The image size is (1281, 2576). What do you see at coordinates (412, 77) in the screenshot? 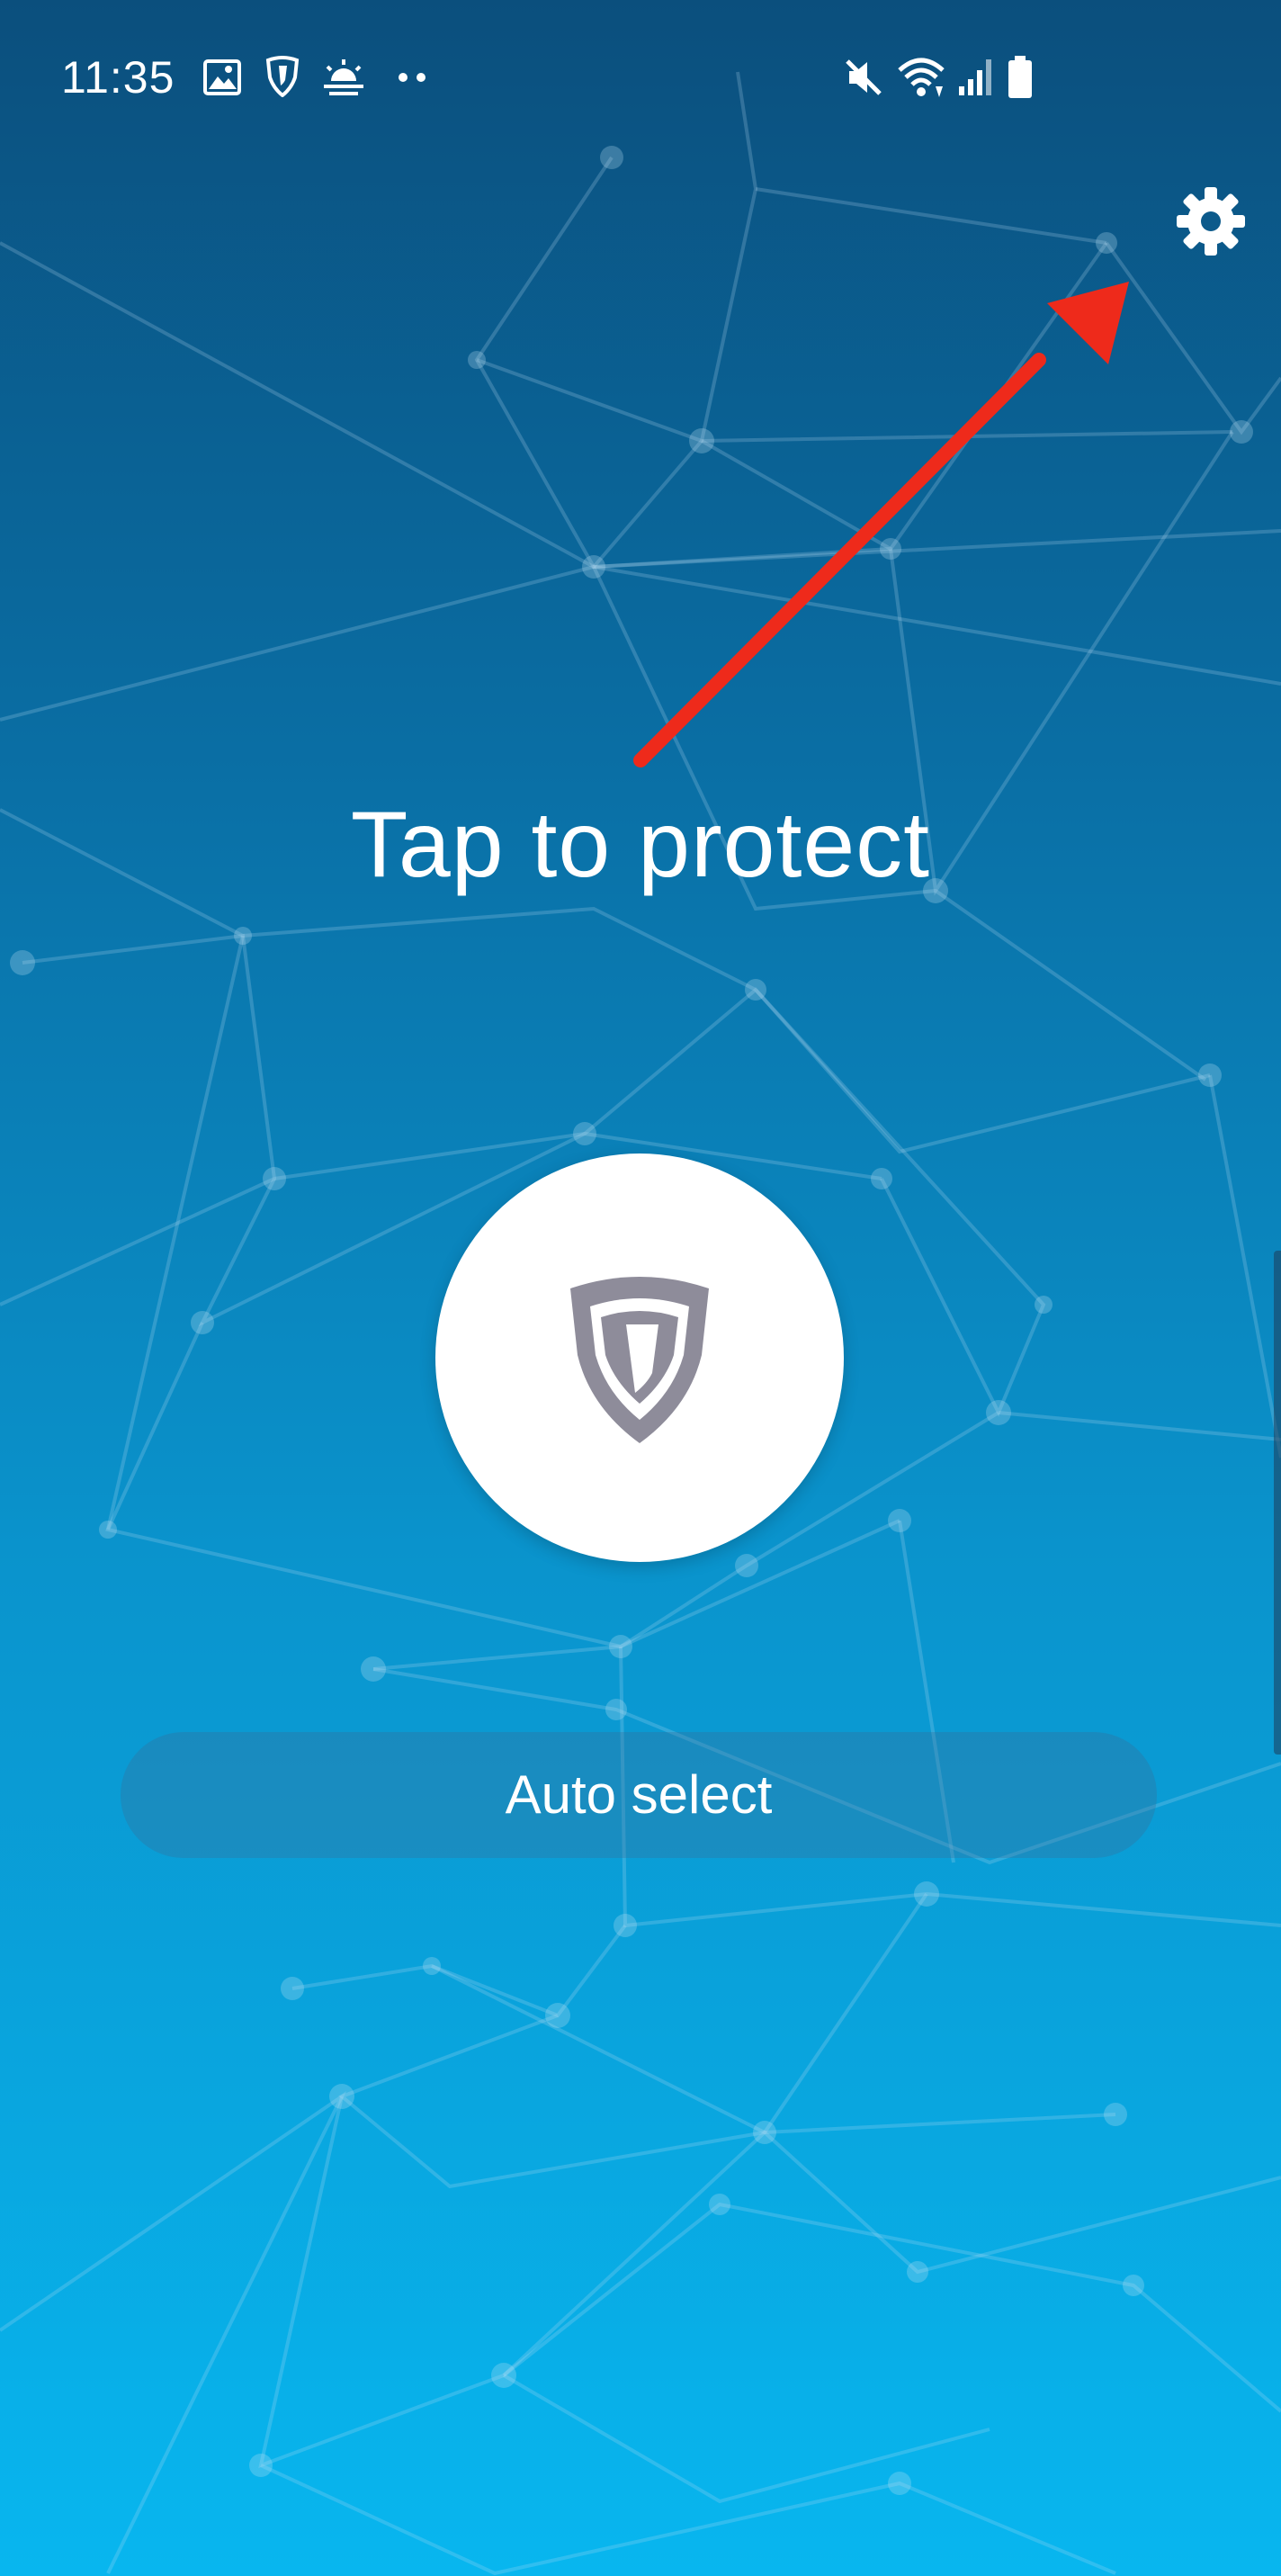
I see `more-notifications-icon` at bounding box center [412, 77].